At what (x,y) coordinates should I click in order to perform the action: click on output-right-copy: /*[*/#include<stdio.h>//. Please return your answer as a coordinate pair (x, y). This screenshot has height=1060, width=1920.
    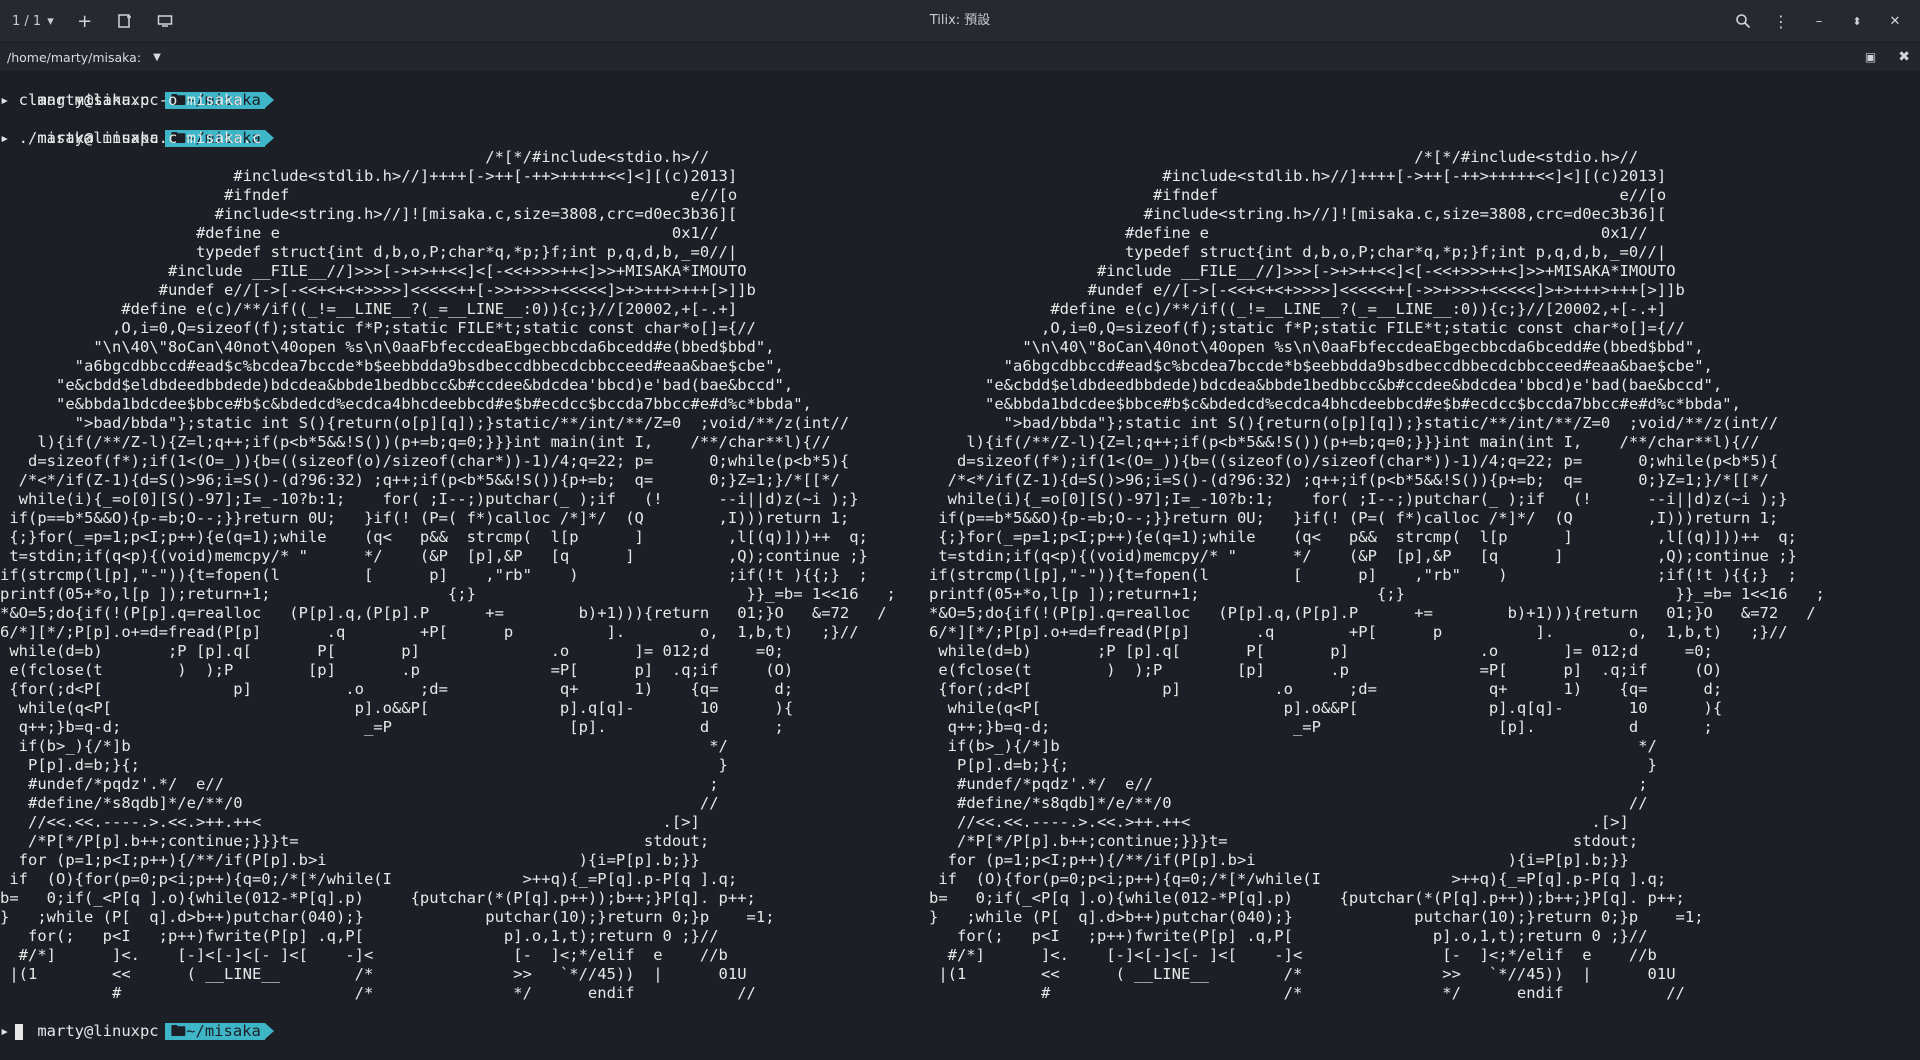
    Looking at the image, I should click on (1284, 157).